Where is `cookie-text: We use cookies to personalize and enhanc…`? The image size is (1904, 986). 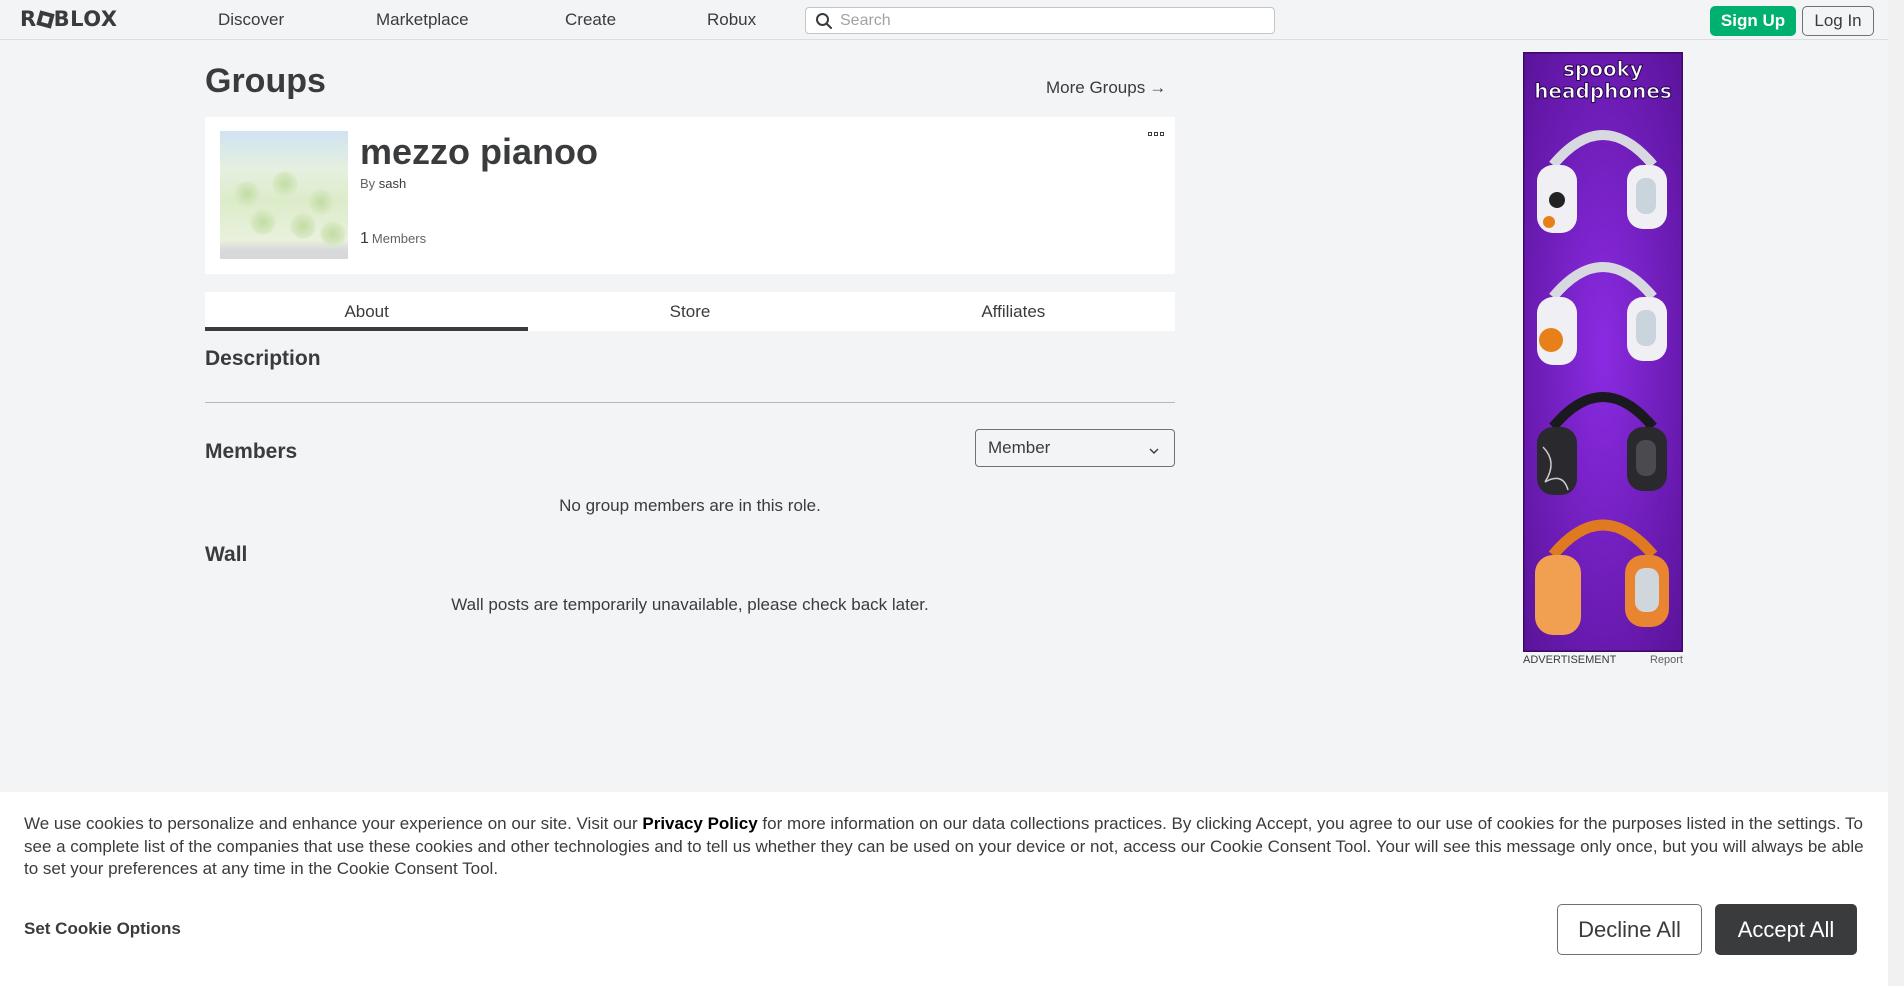 cookie-text: We use cookies to personalize and enhanc… is located at coordinates (949, 847).